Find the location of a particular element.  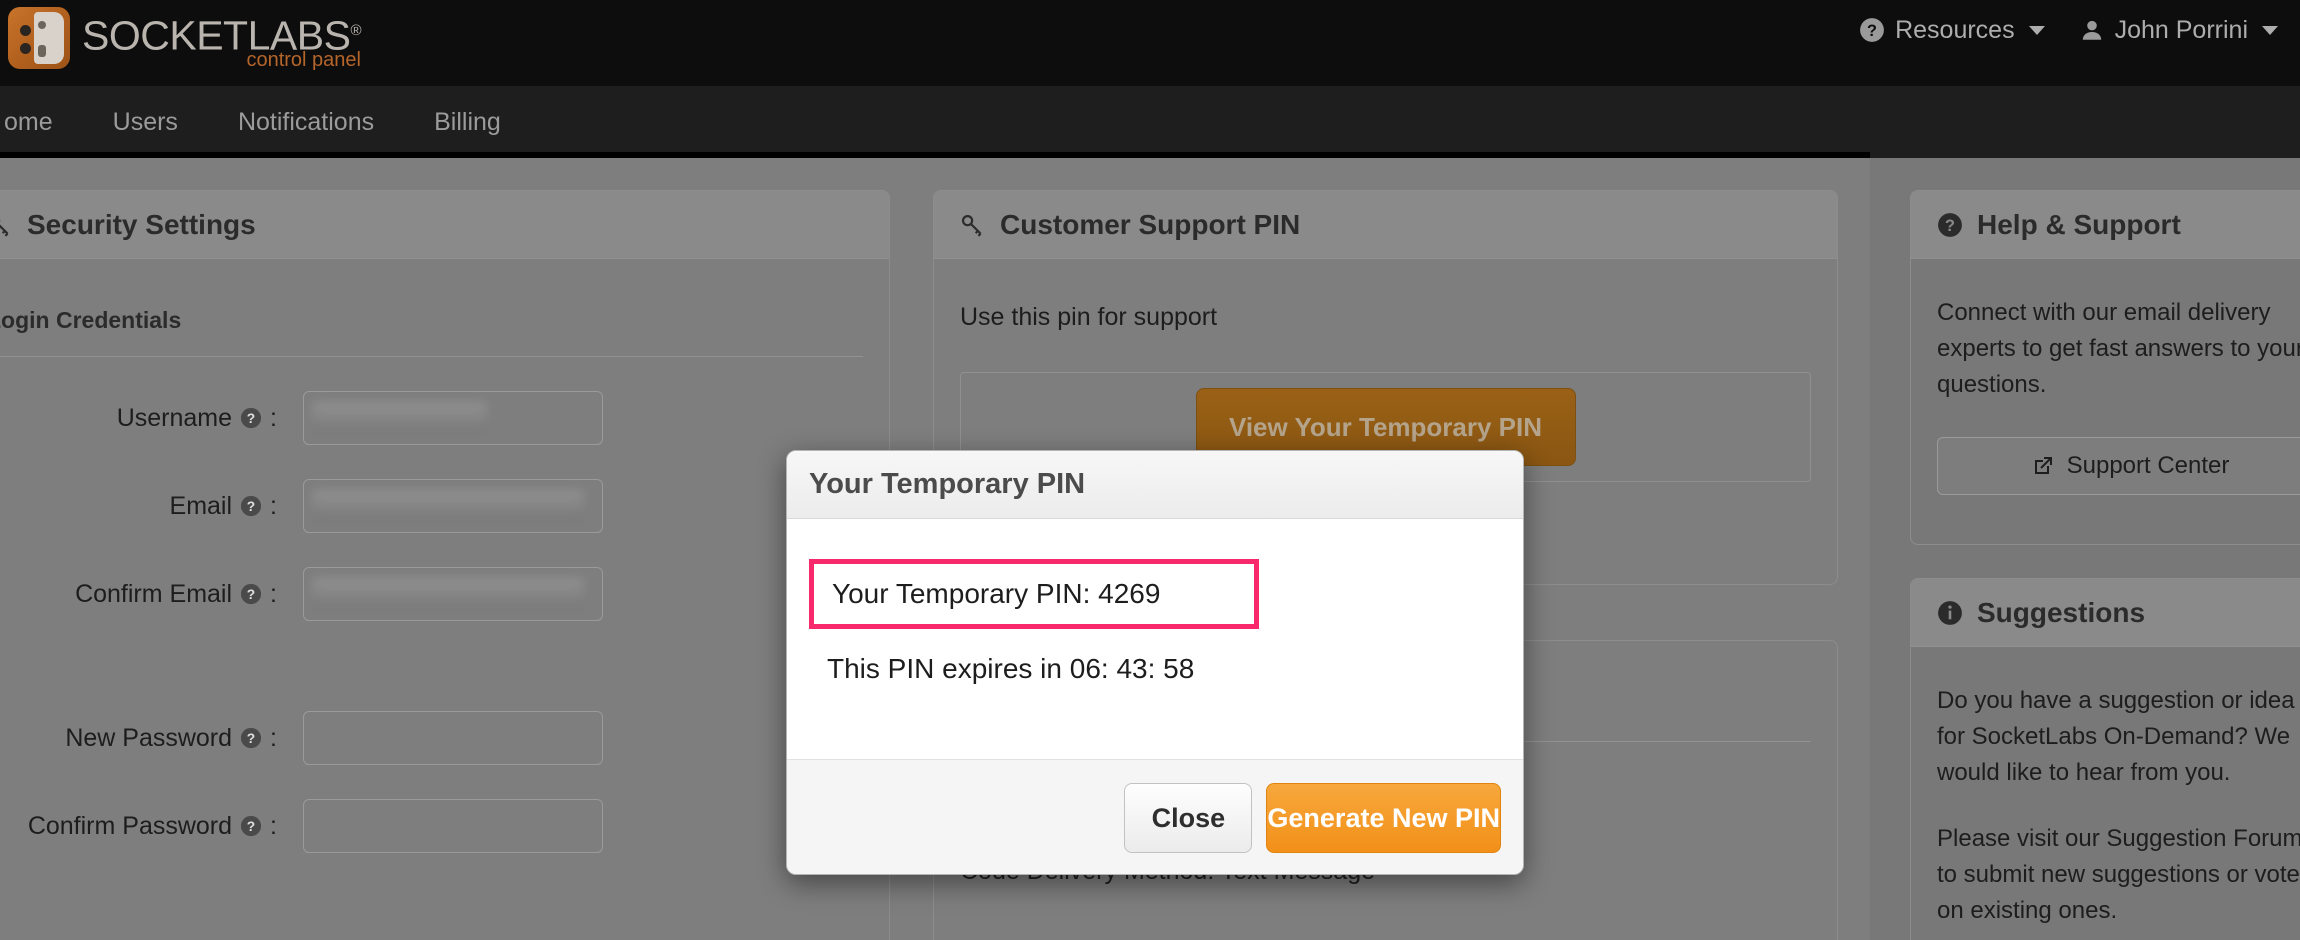

support-center-button-label: Support Center is located at coordinates (2148, 465).